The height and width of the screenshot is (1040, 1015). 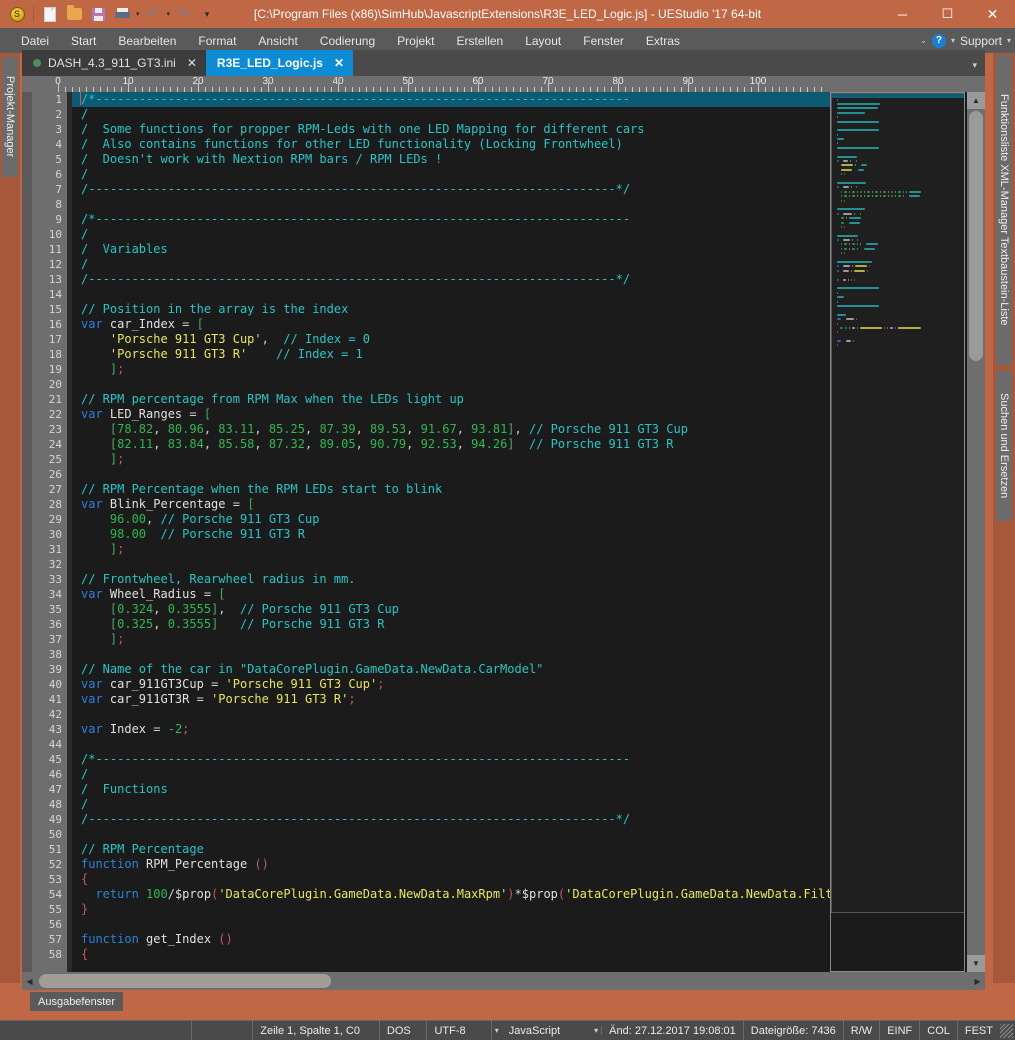 What do you see at coordinates (448, 249) in the screenshot?
I see `code-line: / Variables` at bounding box center [448, 249].